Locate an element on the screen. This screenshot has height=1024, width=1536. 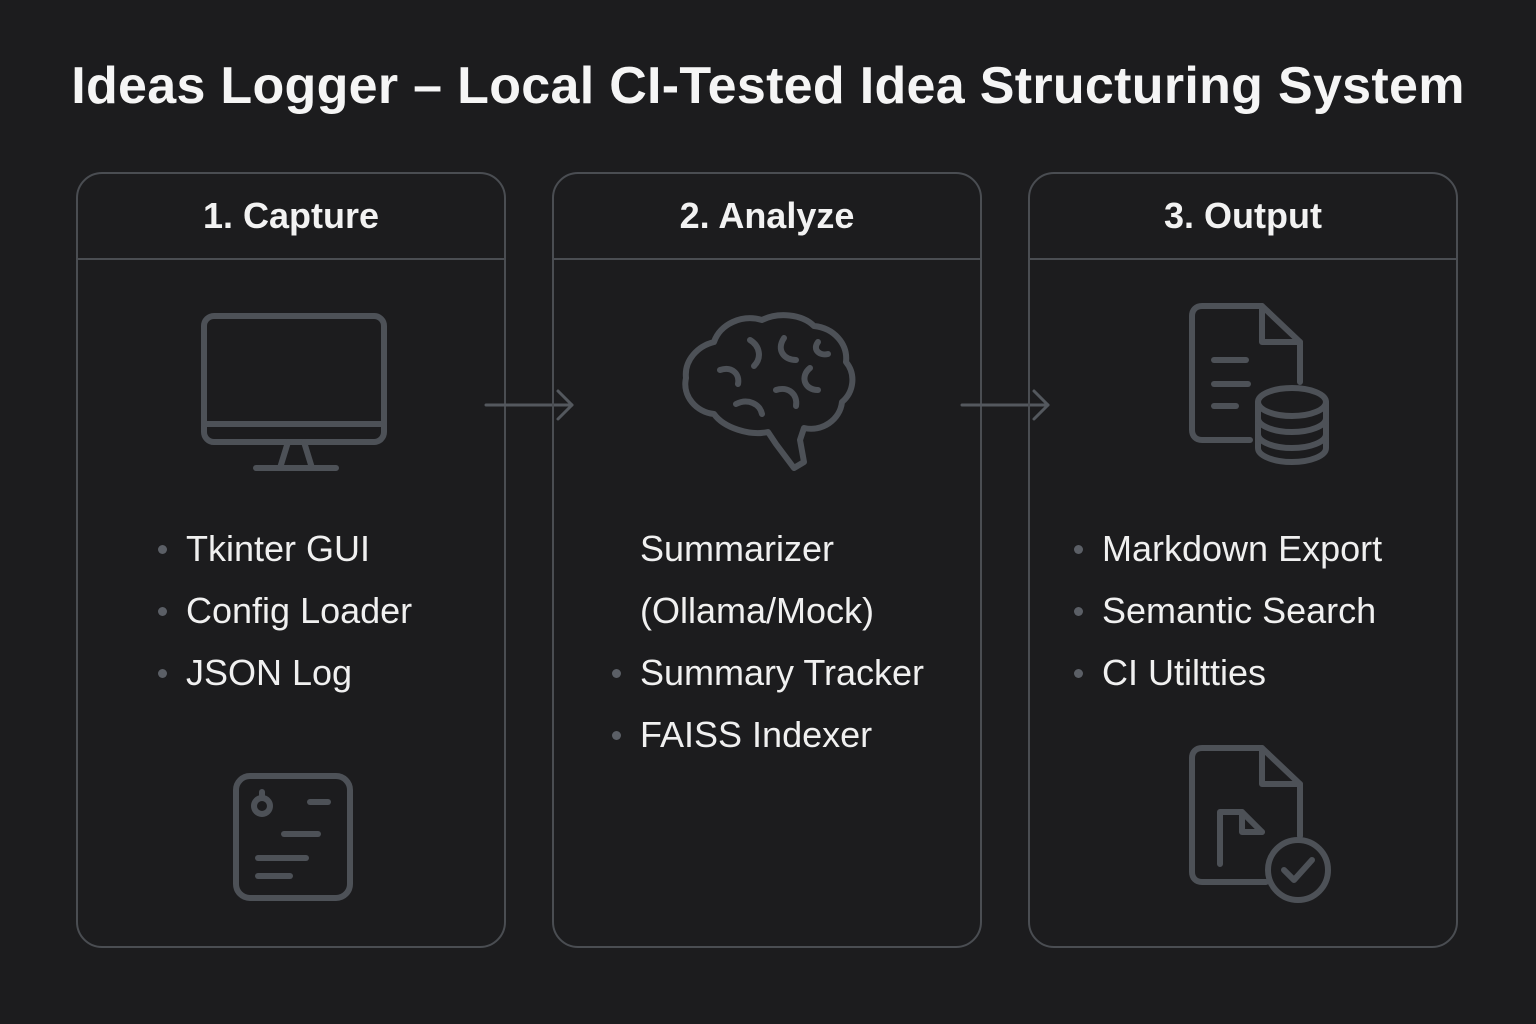
item-label: Semantic Search is located at coordinates (1239, 610).